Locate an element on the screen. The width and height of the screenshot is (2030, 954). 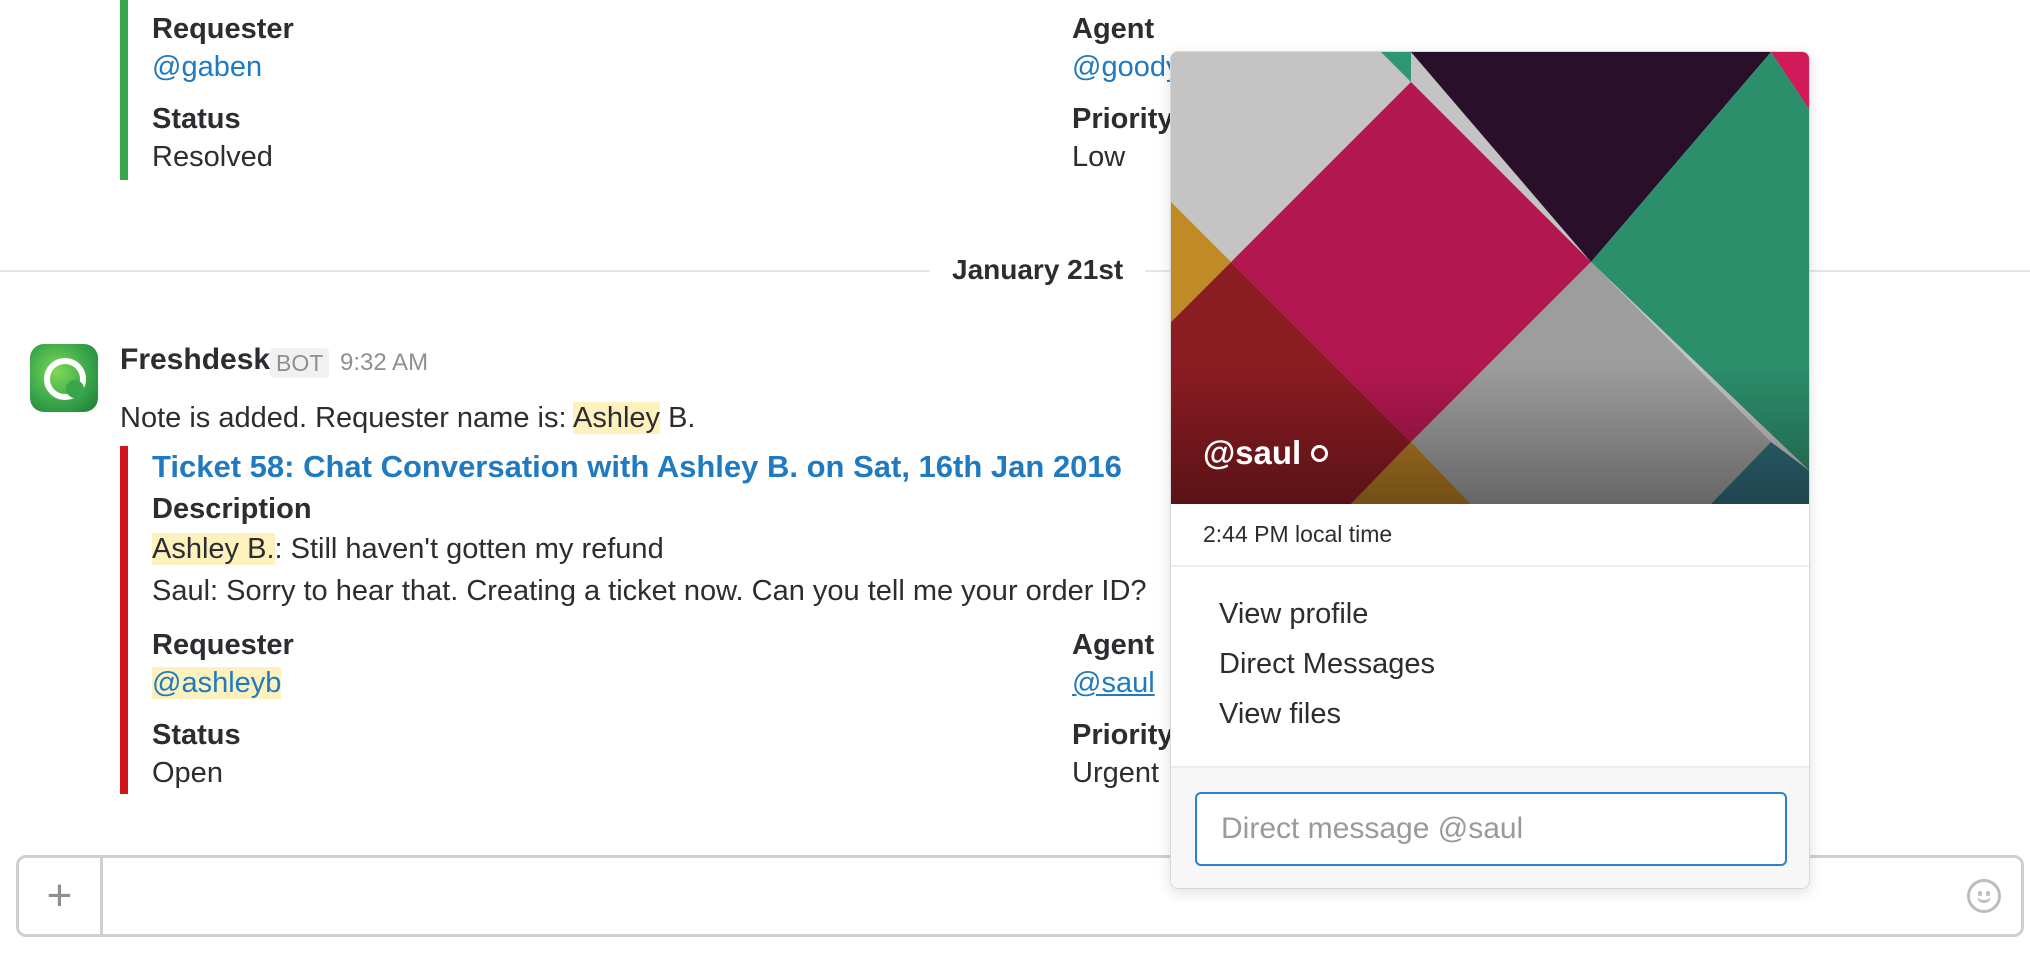
message-sender: Freshdesk is located at coordinates (195, 360).